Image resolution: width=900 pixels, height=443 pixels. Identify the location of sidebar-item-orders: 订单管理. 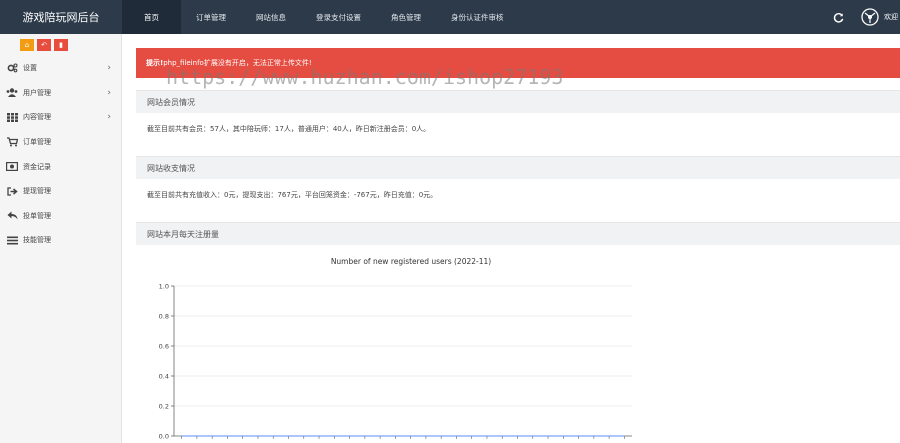
(60, 142).